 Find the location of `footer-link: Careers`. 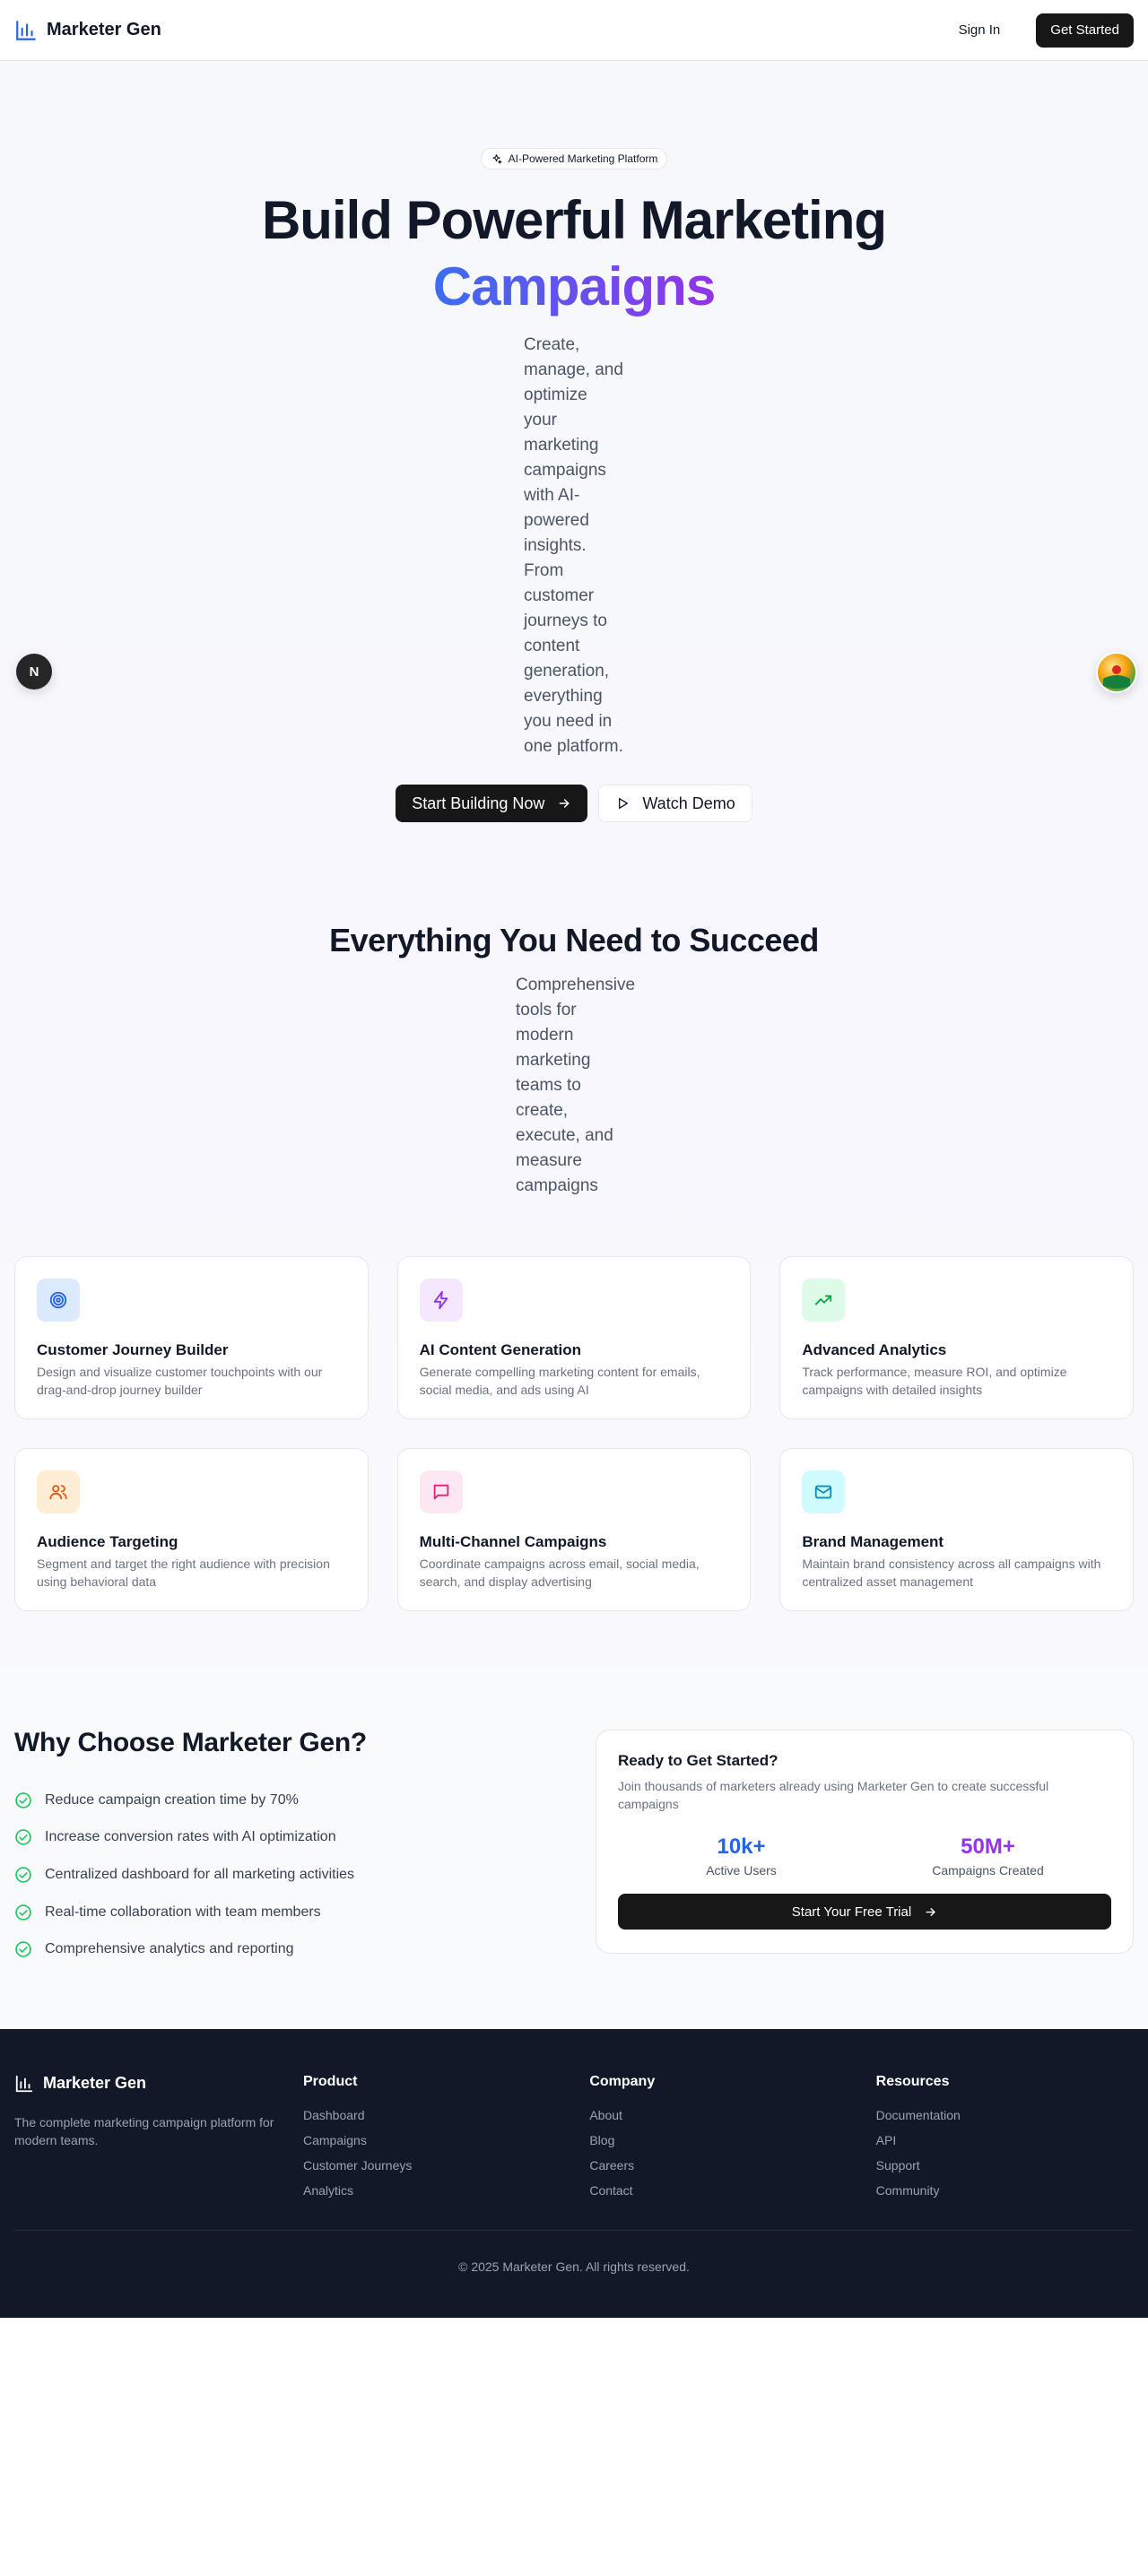

footer-link: Careers is located at coordinates (718, 2165).